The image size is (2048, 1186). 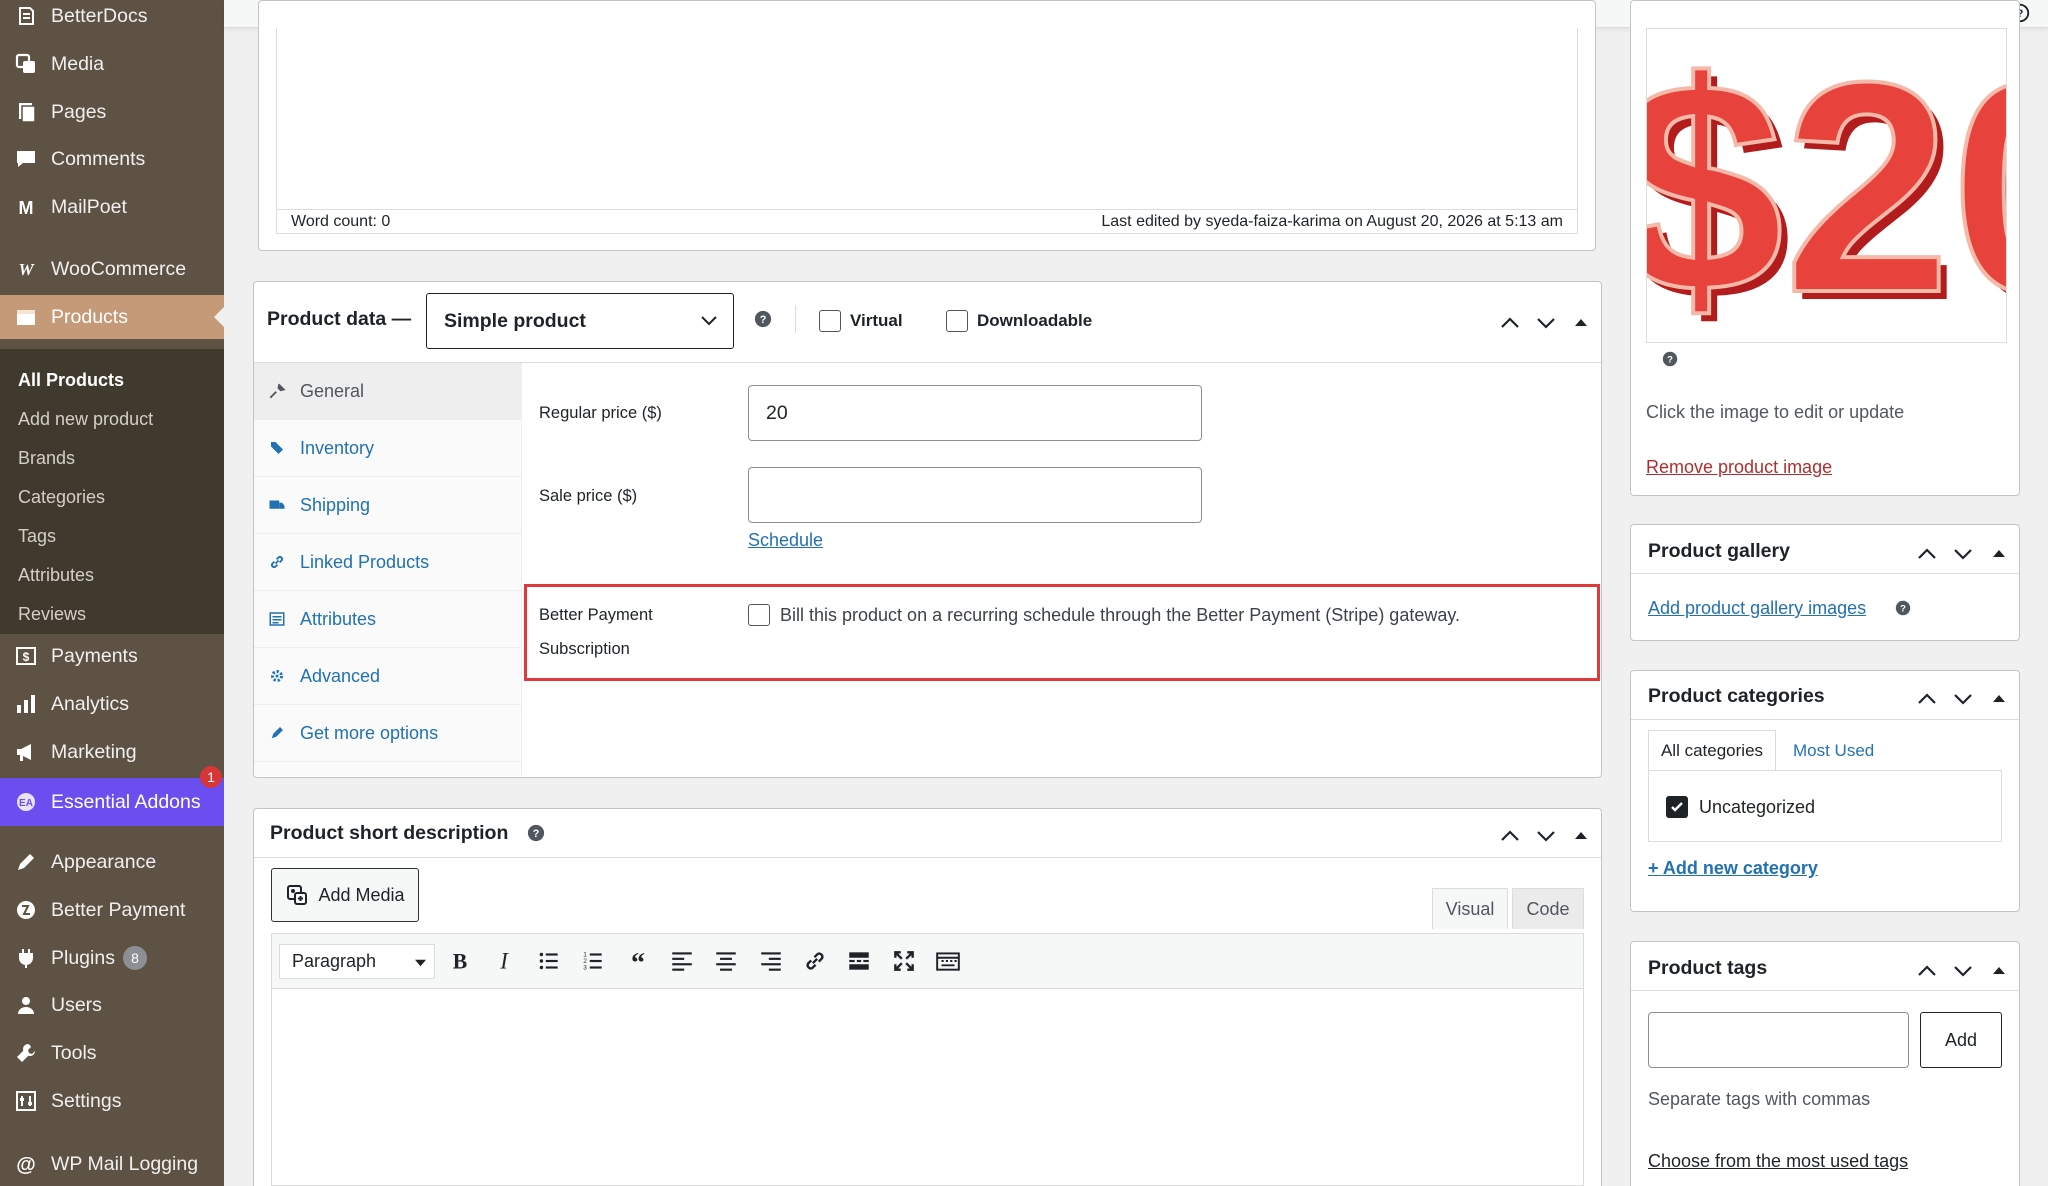 What do you see at coordinates (771, 961) in the screenshot?
I see `align-right-icon` at bounding box center [771, 961].